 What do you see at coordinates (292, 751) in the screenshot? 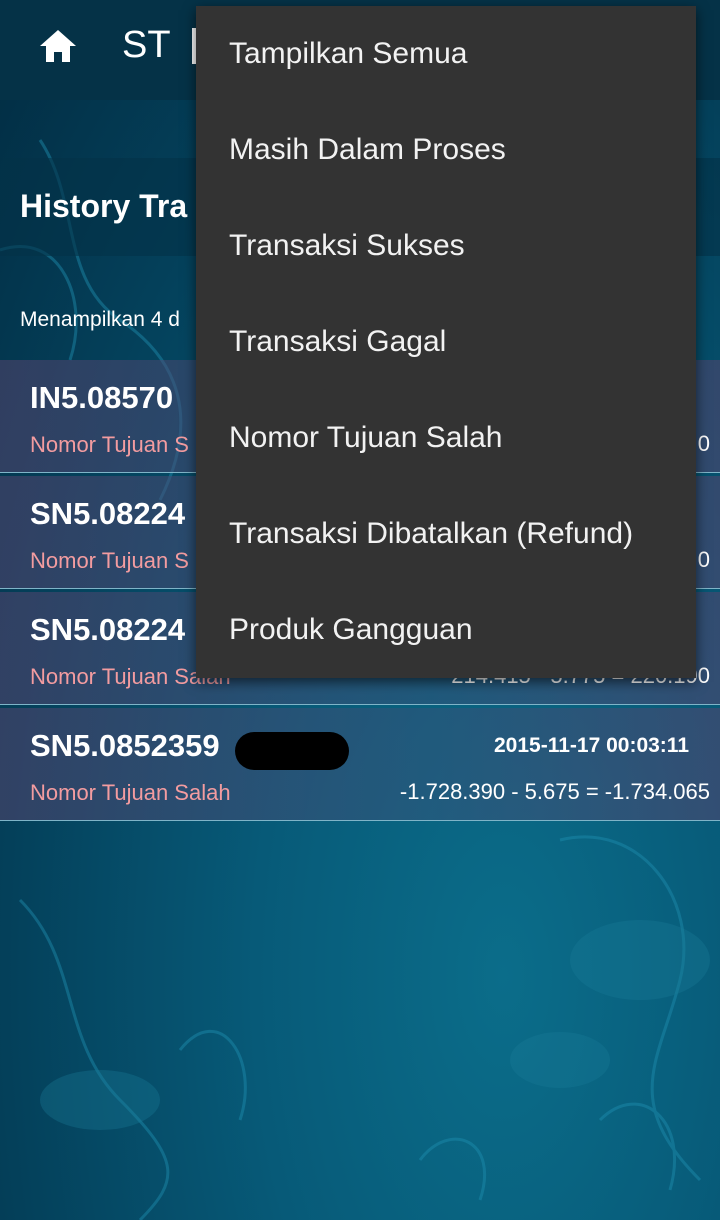
I see `redaction-mark` at bounding box center [292, 751].